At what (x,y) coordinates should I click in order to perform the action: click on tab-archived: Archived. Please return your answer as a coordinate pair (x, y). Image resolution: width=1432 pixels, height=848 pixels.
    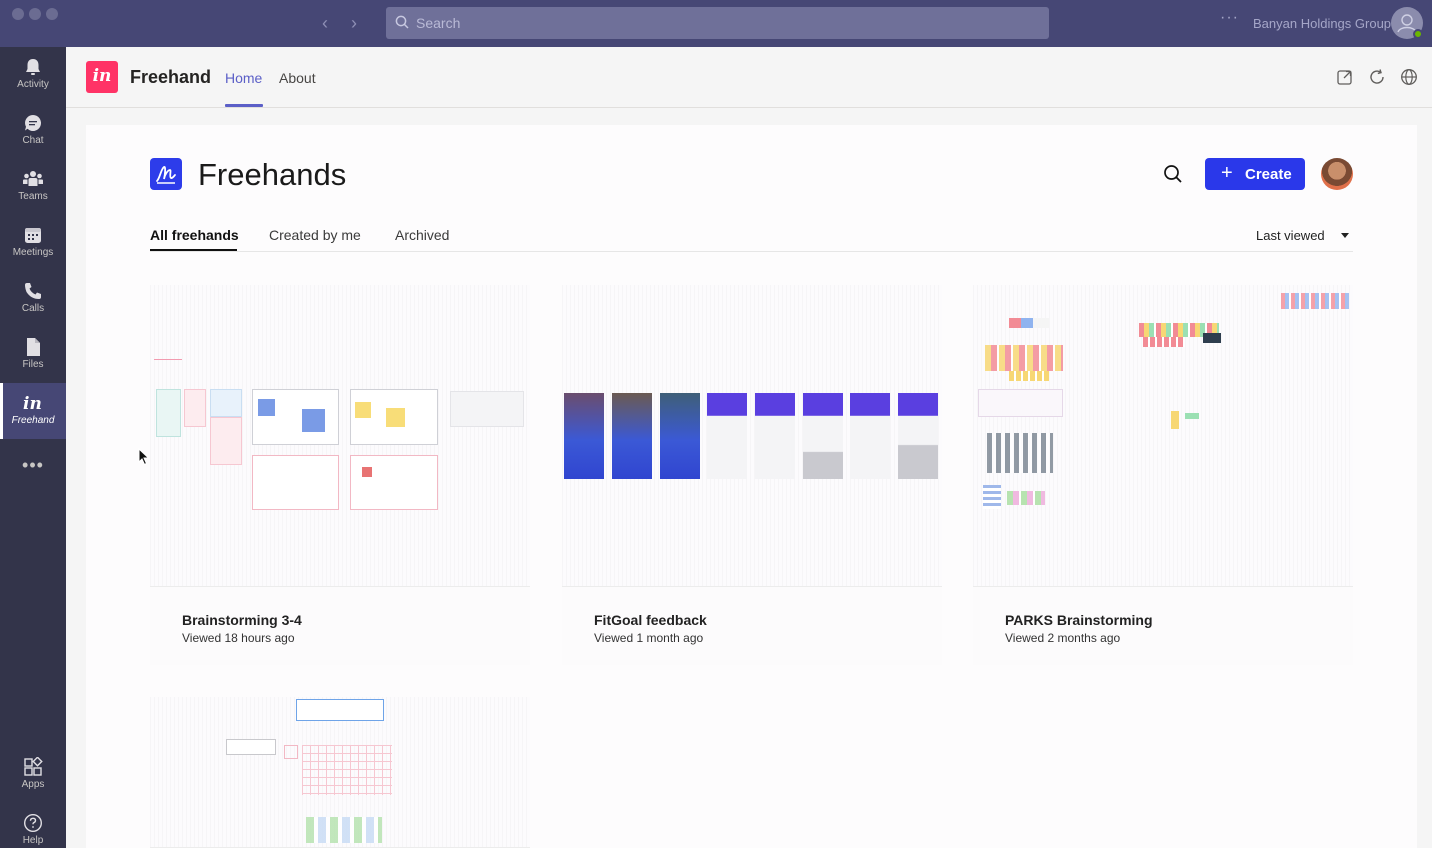
    Looking at the image, I should click on (422, 235).